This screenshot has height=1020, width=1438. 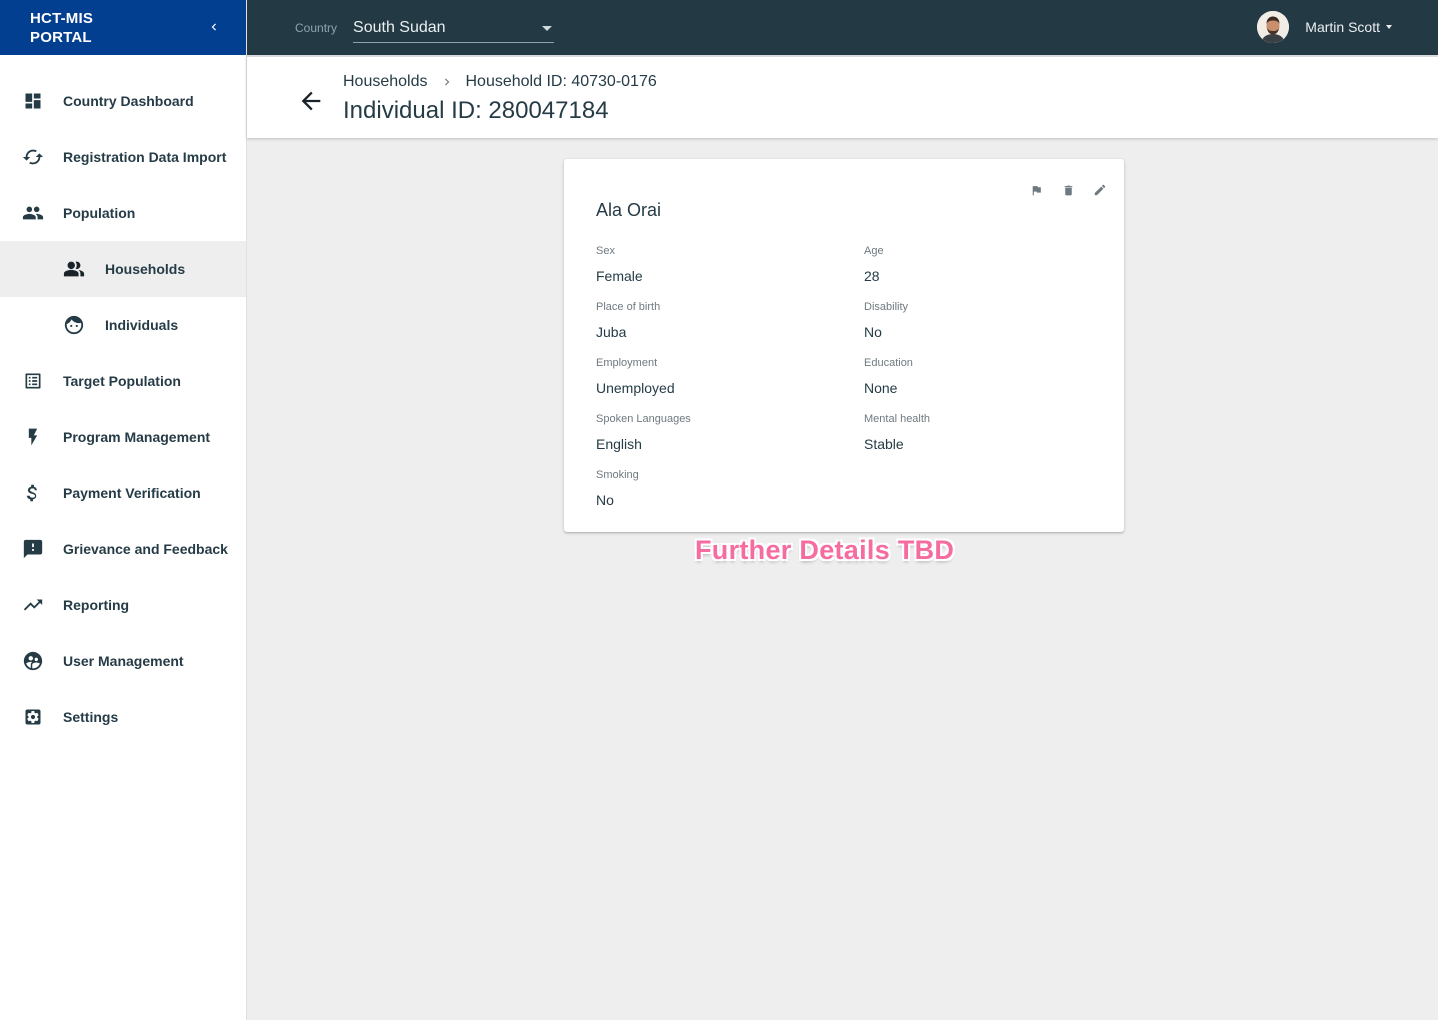 I want to click on sidebar-item-label: Individuals, so click(x=142, y=325).